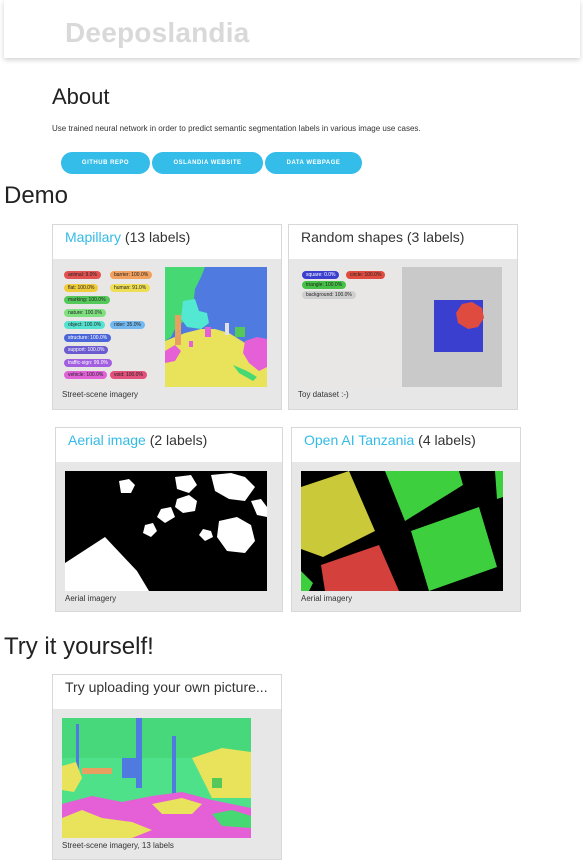 The image size is (583, 867). Describe the element at coordinates (156, 237) in the screenshot. I see `label-count: (13 labels)` at that location.